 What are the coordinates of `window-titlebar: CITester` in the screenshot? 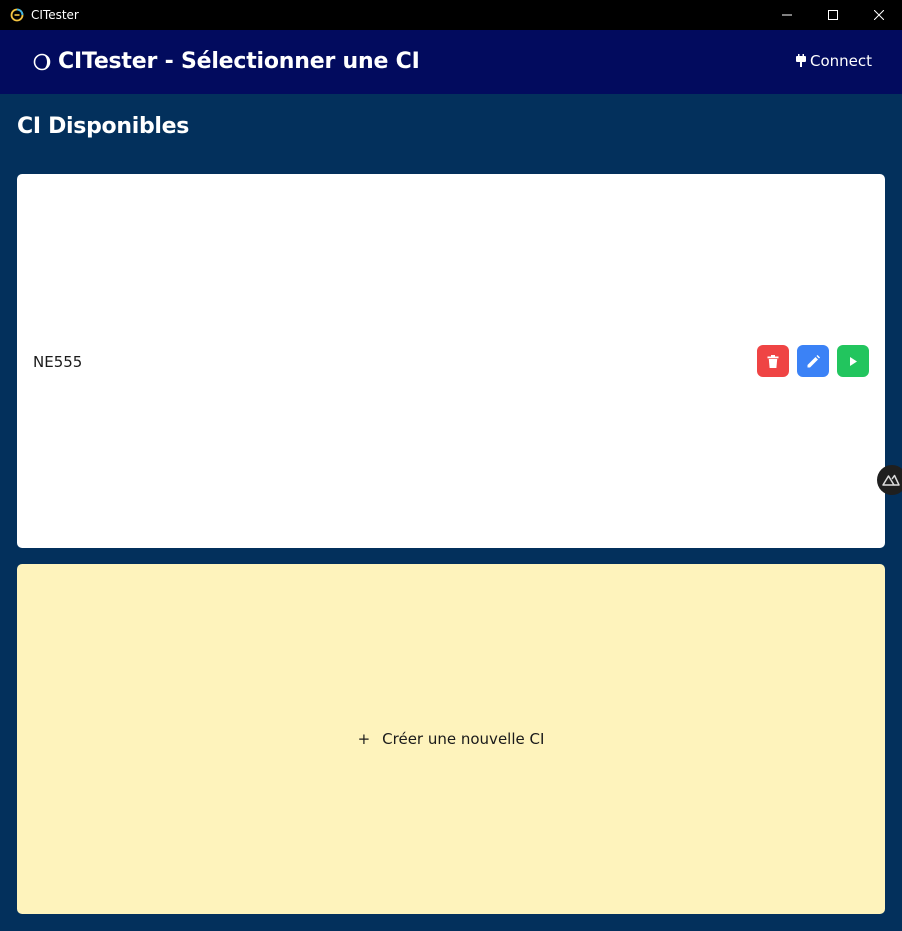 It's located at (451, 15).